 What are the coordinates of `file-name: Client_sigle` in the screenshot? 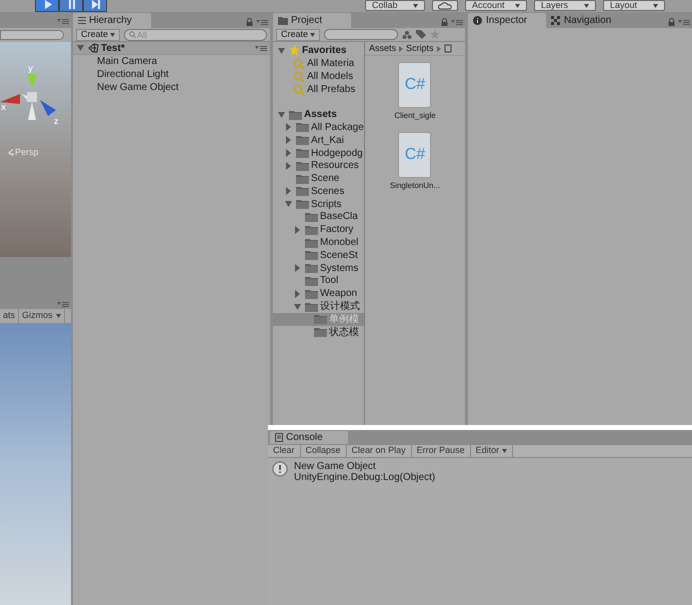 It's located at (415, 116).